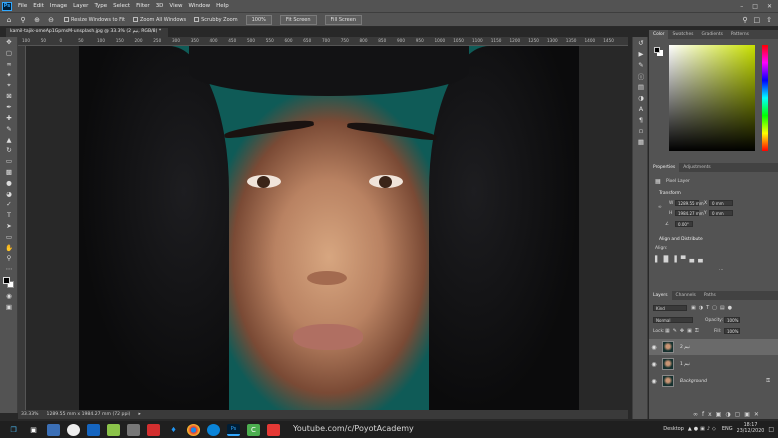  What do you see at coordinates (732, 331) in the screenshot?
I see `fill-field: 100%` at bounding box center [732, 331].